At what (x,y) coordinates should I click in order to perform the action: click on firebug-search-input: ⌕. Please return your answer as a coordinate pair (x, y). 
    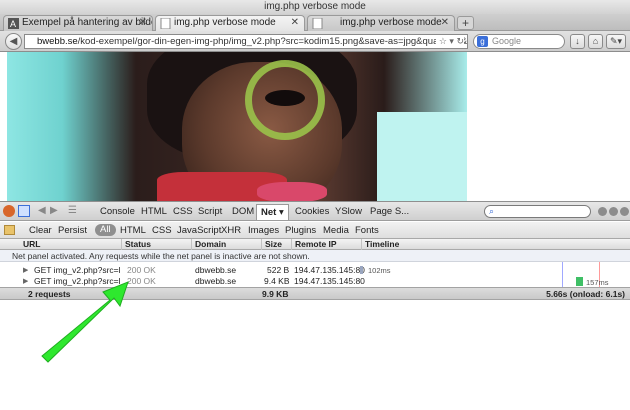
    Looking at the image, I should click on (537, 211).